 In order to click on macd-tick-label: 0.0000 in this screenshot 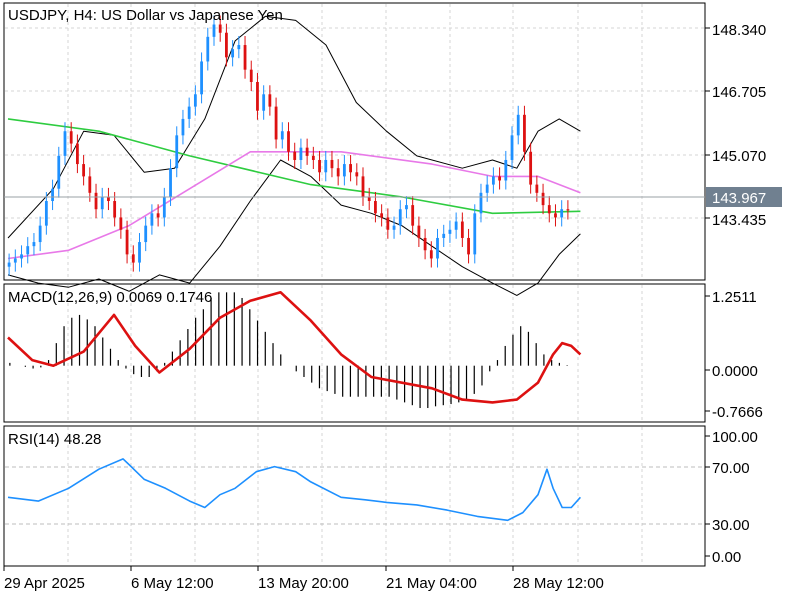, I will do `click(735, 371)`.